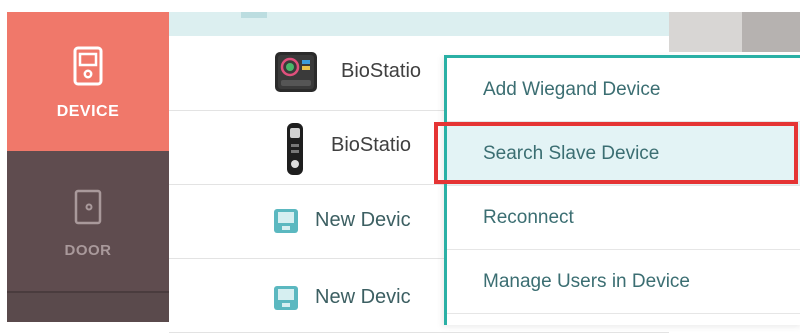 This screenshot has width=800, height=333. What do you see at coordinates (623, 282) in the screenshot?
I see `menu-item-manage-users-in-device: Manage Users in Device` at bounding box center [623, 282].